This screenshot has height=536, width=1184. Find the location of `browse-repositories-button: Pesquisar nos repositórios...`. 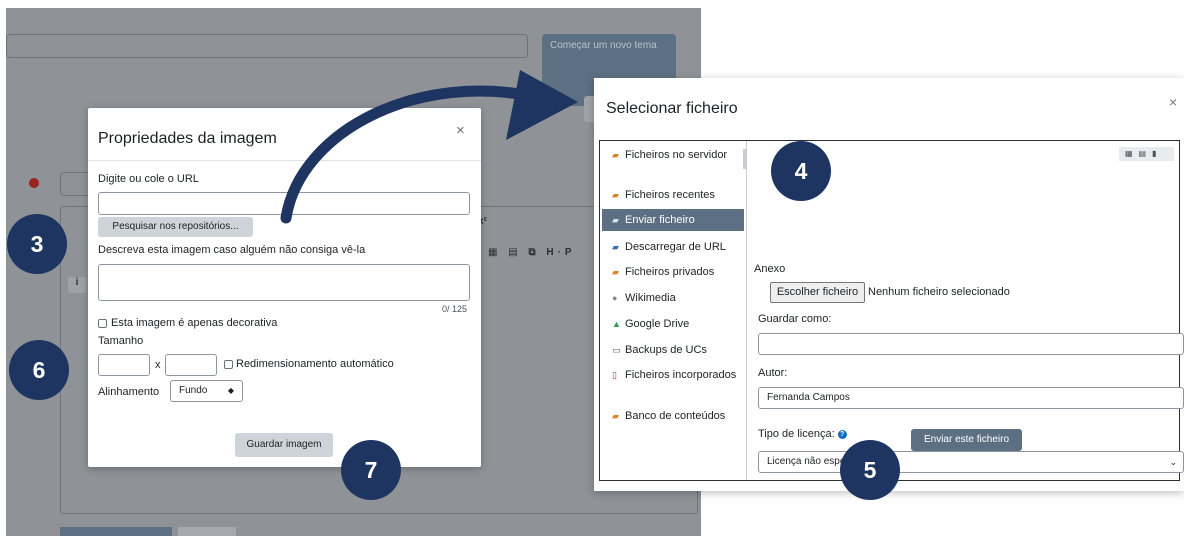

browse-repositories-button: Pesquisar nos repositórios... is located at coordinates (175, 227).